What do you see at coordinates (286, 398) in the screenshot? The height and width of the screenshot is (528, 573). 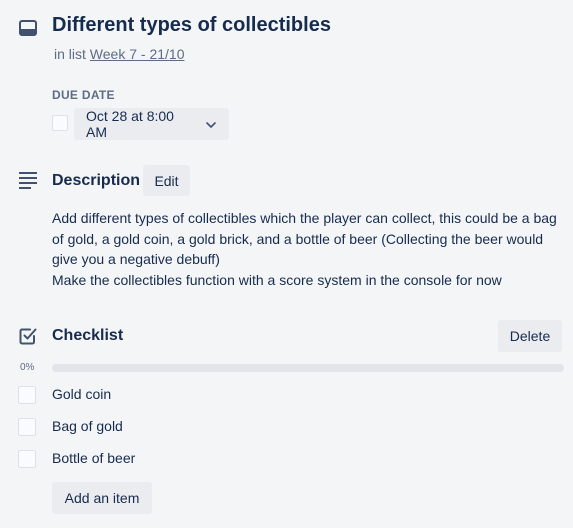 I see `checklist-item: Gold coin` at bounding box center [286, 398].